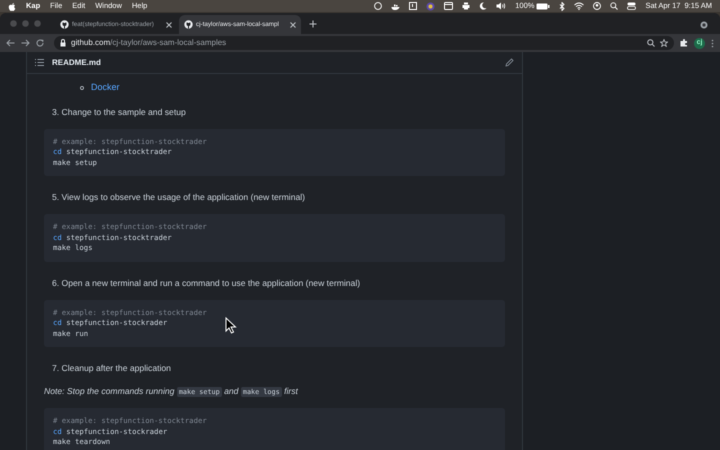 The height and width of the screenshot is (450, 720). I want to click on new-tab-icon, so click(313, 24).